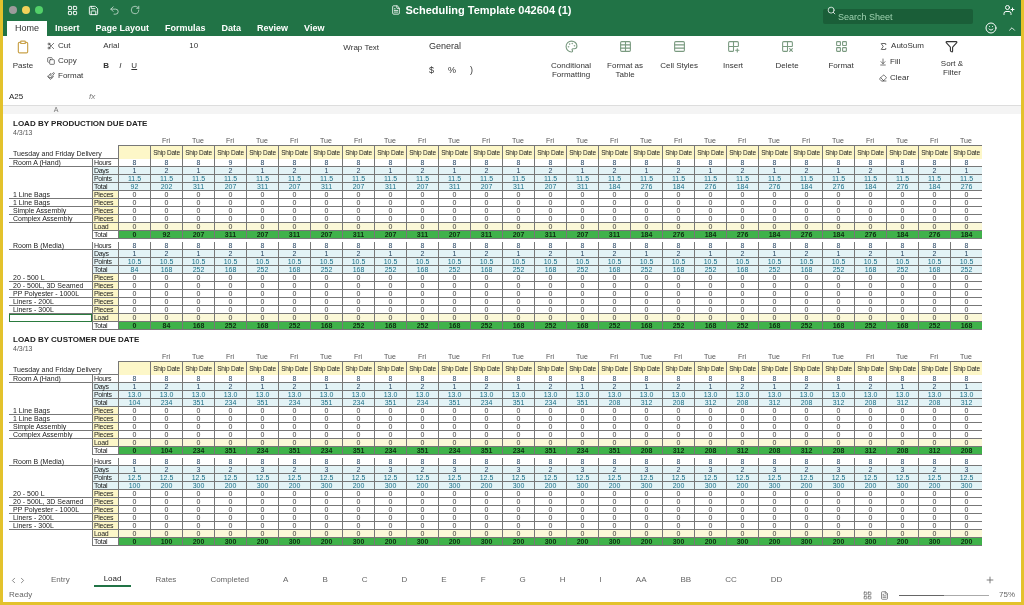 This screenshot has width=1024, height=605. I want to click on copy-icon, so click(51, 61).